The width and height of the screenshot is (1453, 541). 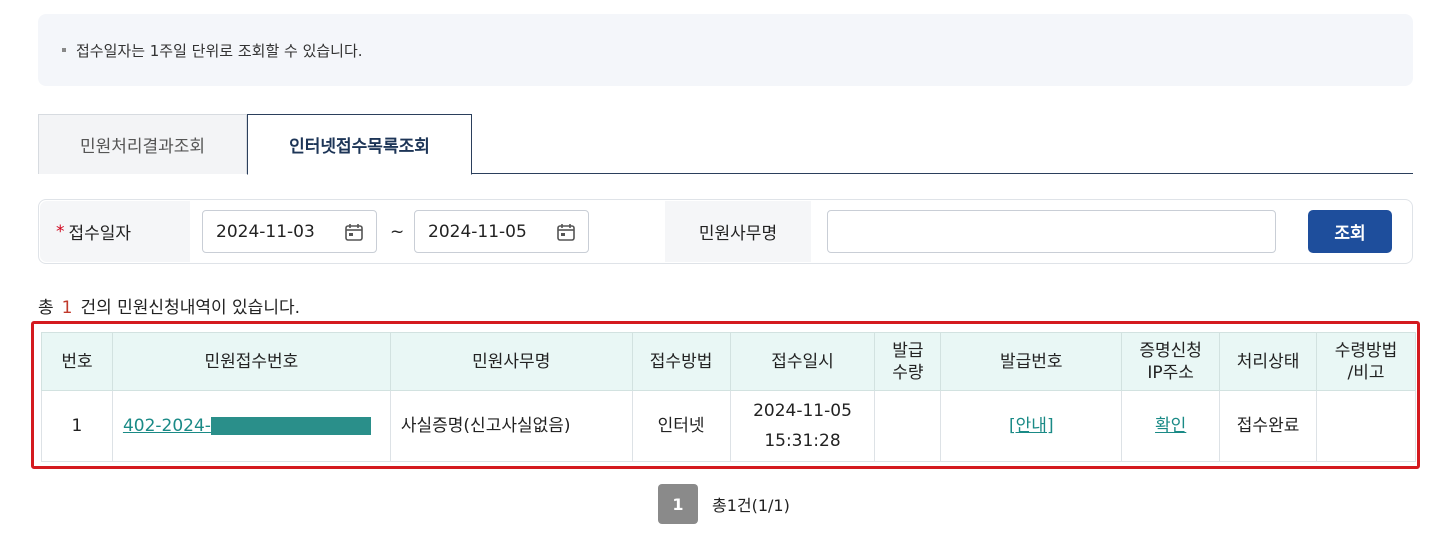 What do you see at coordinates (681, 361) in the screenshot?
I see `col-header: 접수방법` at bounding box center [681, 361].